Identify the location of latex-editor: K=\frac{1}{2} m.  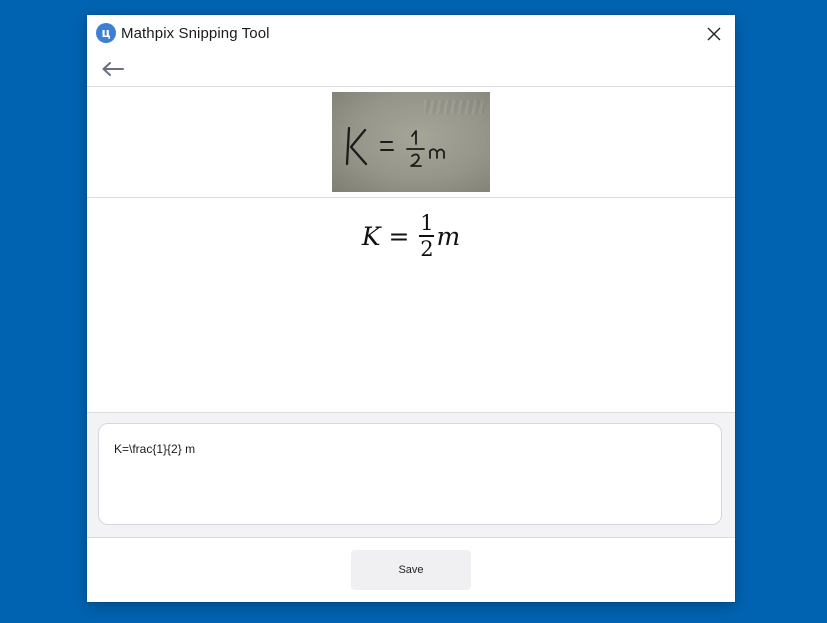
(410, 474).